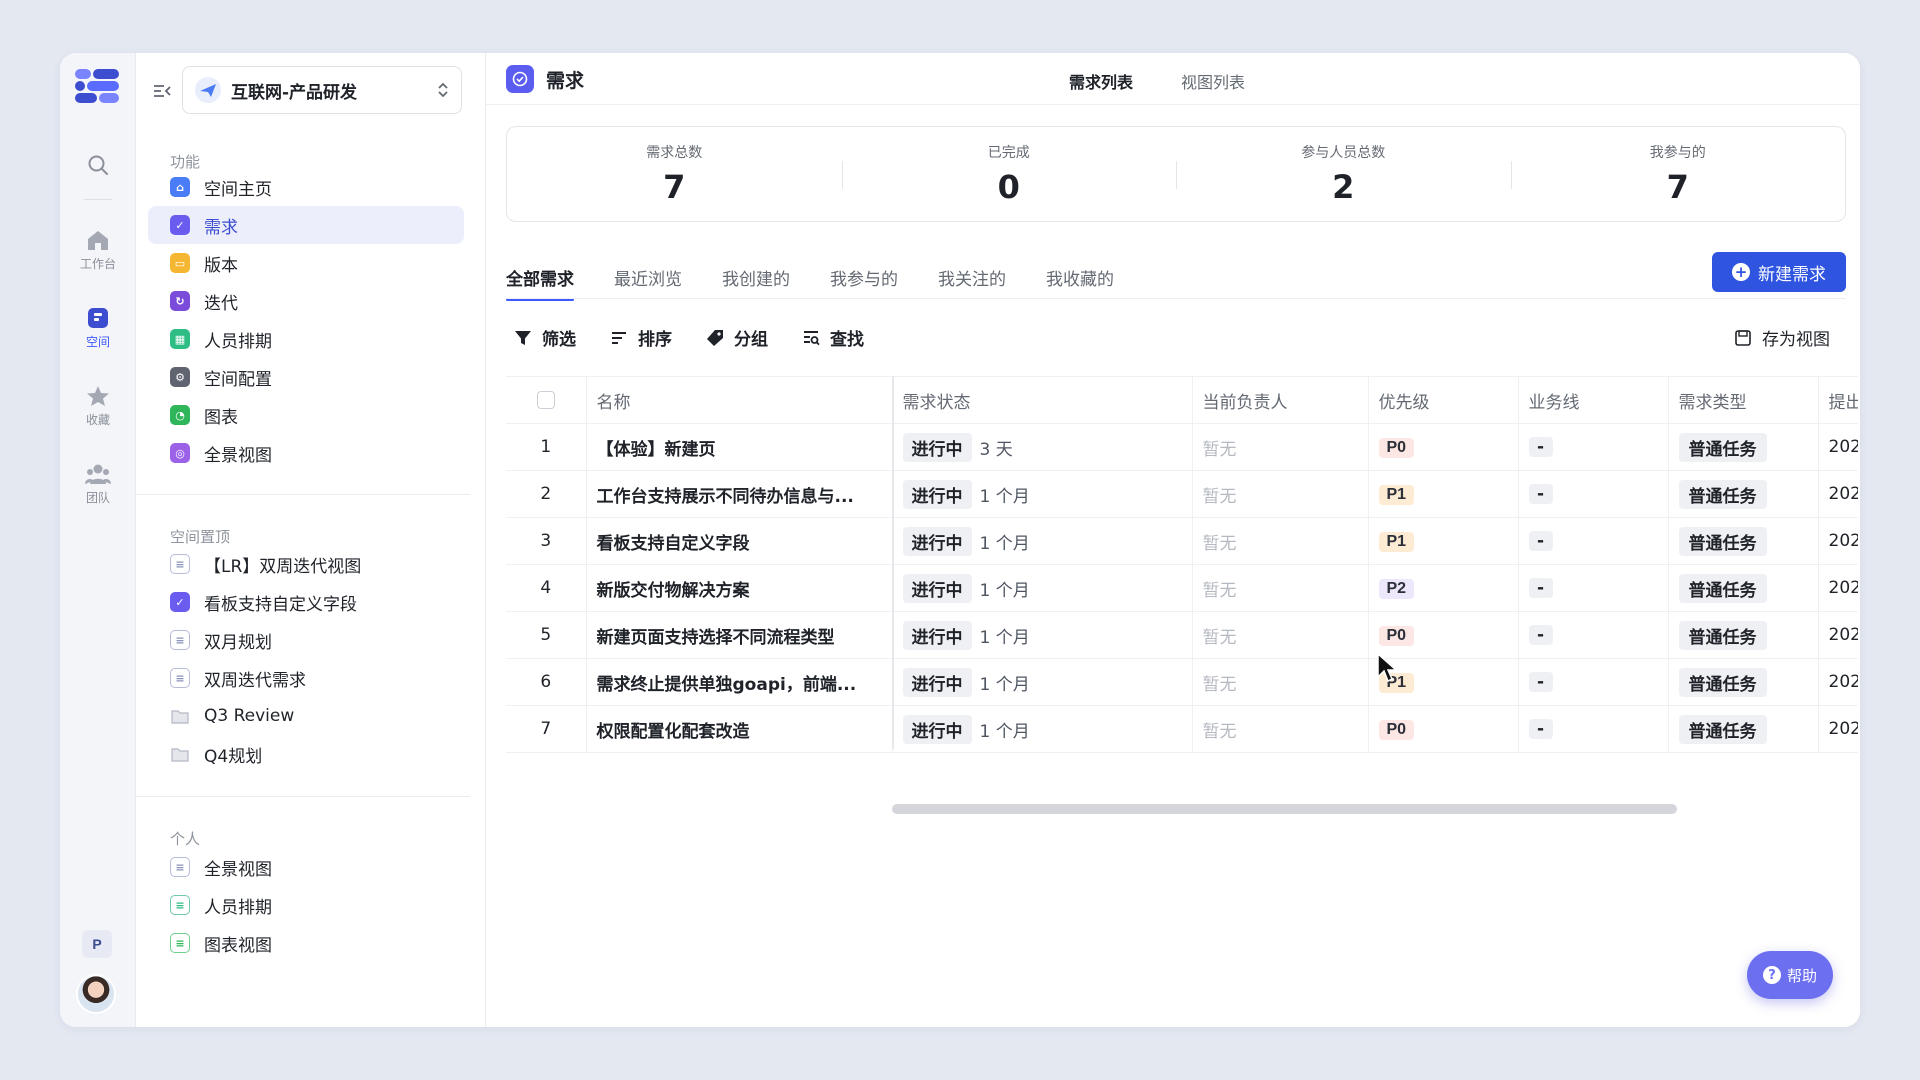 Image resolution: width=1920 pixels, height=1080 pixels. What do you see at coordinates (864, 276) in the screenshot?
I see `tab-participated: 我参与的` at bounding box center [864, 276].